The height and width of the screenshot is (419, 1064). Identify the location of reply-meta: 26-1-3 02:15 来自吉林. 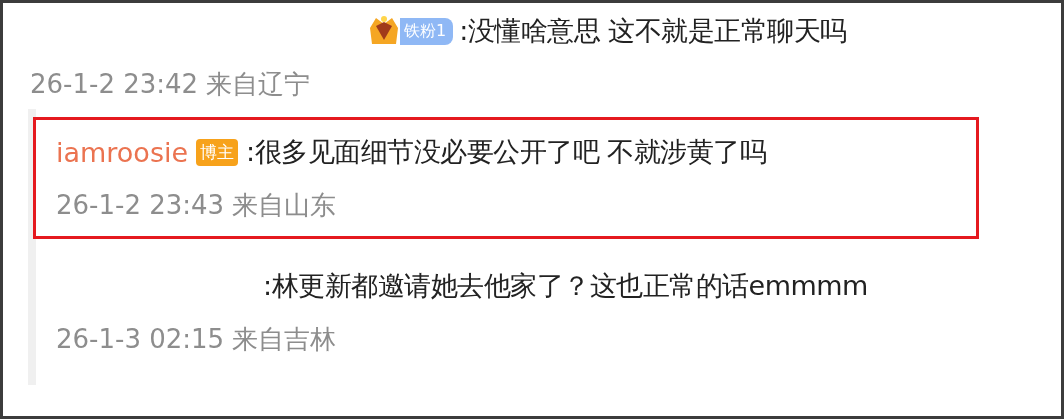
(197, 339).